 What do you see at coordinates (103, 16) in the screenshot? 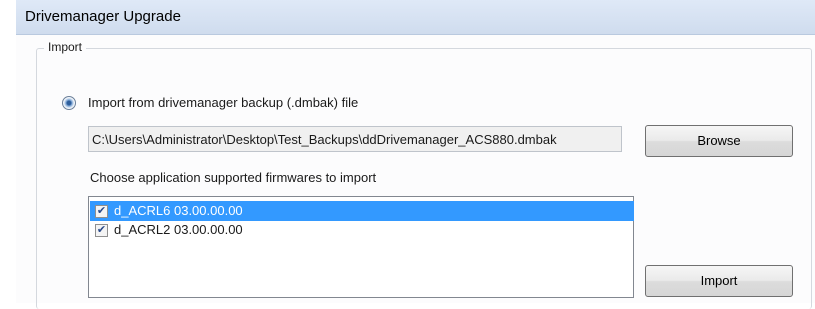
I see `window-title: Drivemanager Upgrade` at bounding box center [103, 16].